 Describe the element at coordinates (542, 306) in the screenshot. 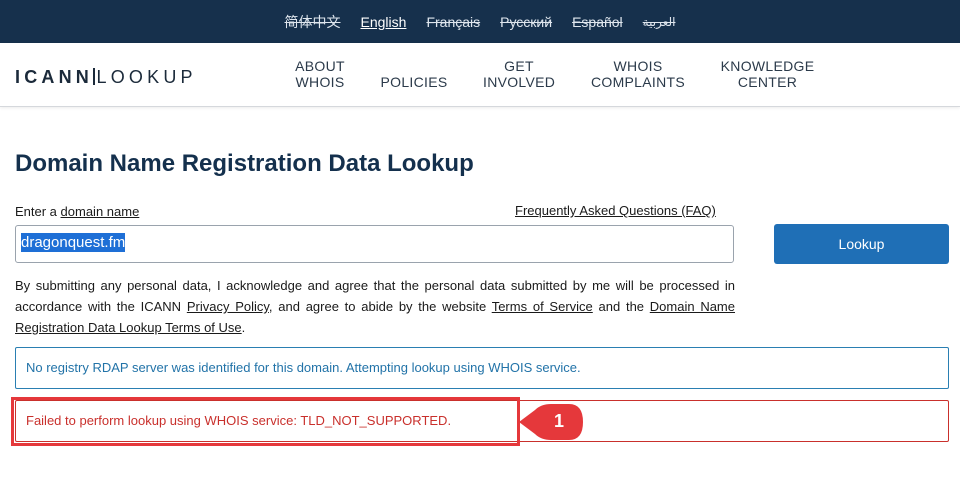

I see `terms-of-service-link: Terms of Service` at that location.